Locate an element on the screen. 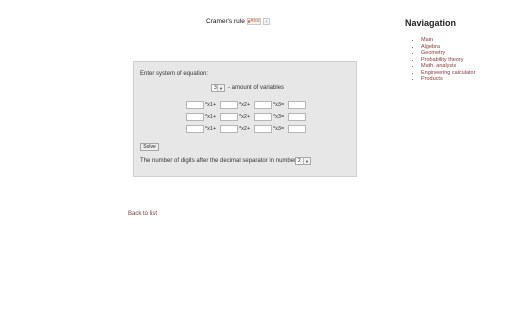 The image size is (512, 320). nav-link-engineering-calculator: Engineering calculator is located at coordinates (448, 73).